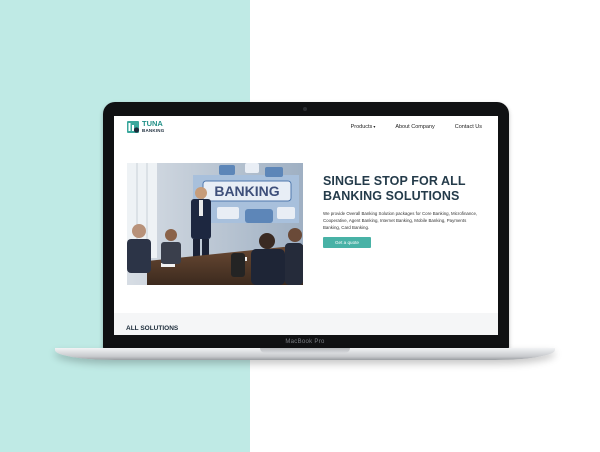 This screenshot has height=452, width=600. Describe the element at coordinates (215, 224) in the screenshot. I see `hero-image: BANKING` at that location.